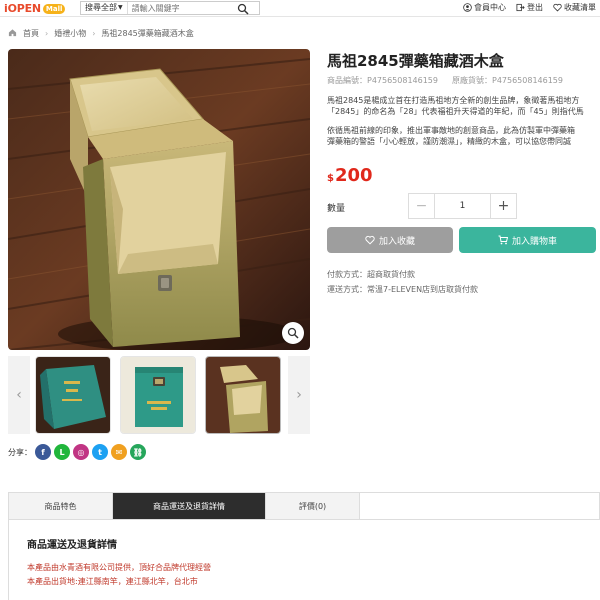  What do you see at coordinates (580, 7) in the screenshot?
I see `wishlist-label: 收藏清單` at bounding box center [580, 7].